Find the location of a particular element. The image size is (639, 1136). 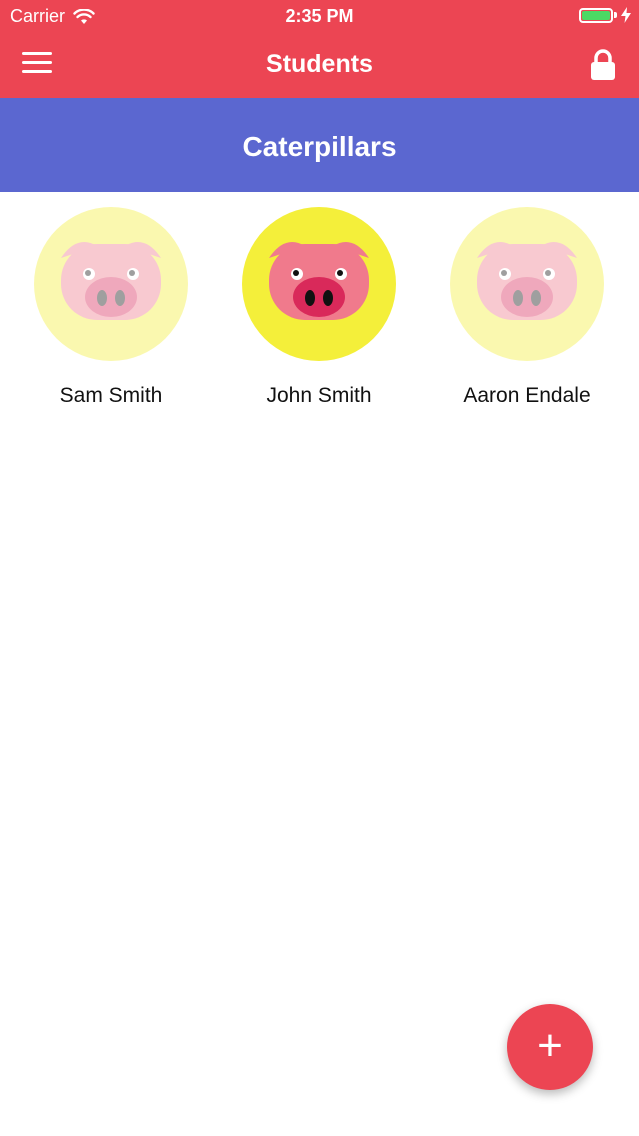

student-name: John Smith is located at coordinates (319, 395).